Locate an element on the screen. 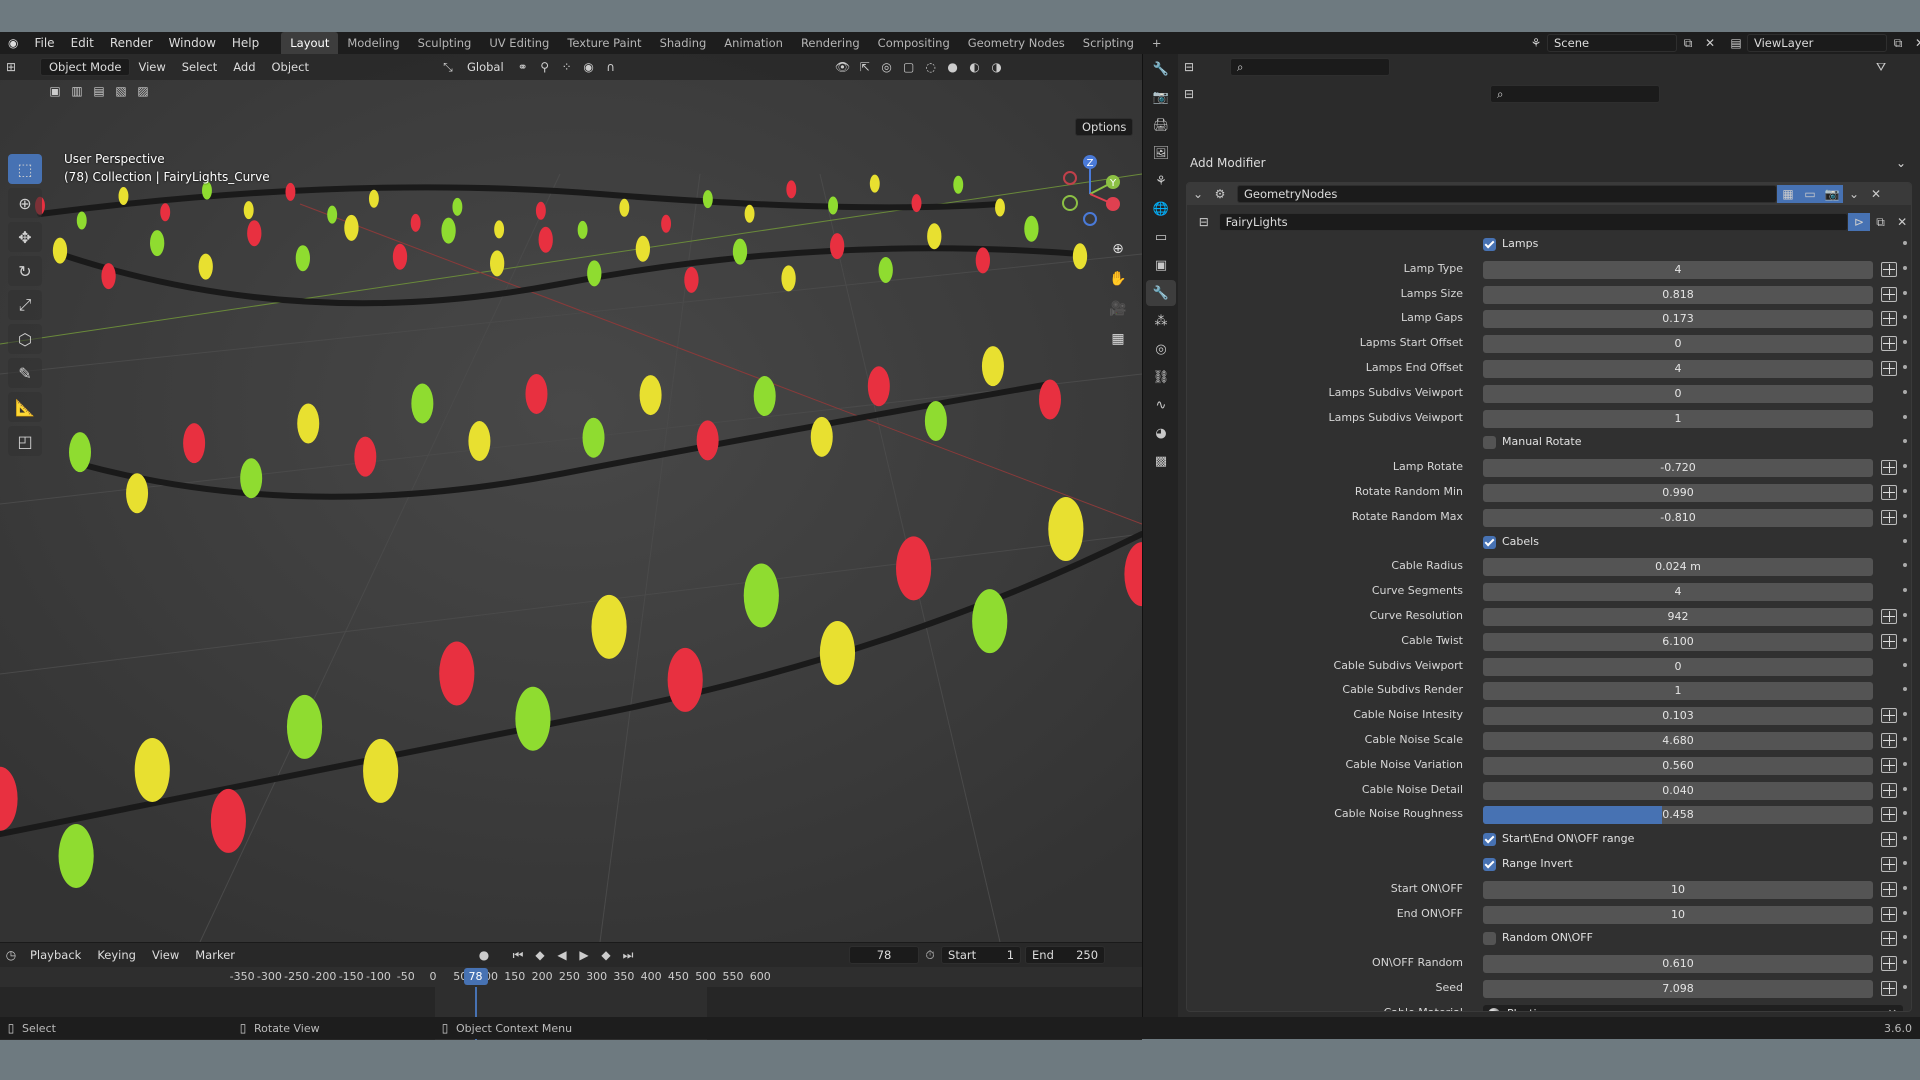 Image resolution: width=1920 pixels, height=1080 pixels. duplicate-icon: ⧉ is located at coordinates (1881, 222).